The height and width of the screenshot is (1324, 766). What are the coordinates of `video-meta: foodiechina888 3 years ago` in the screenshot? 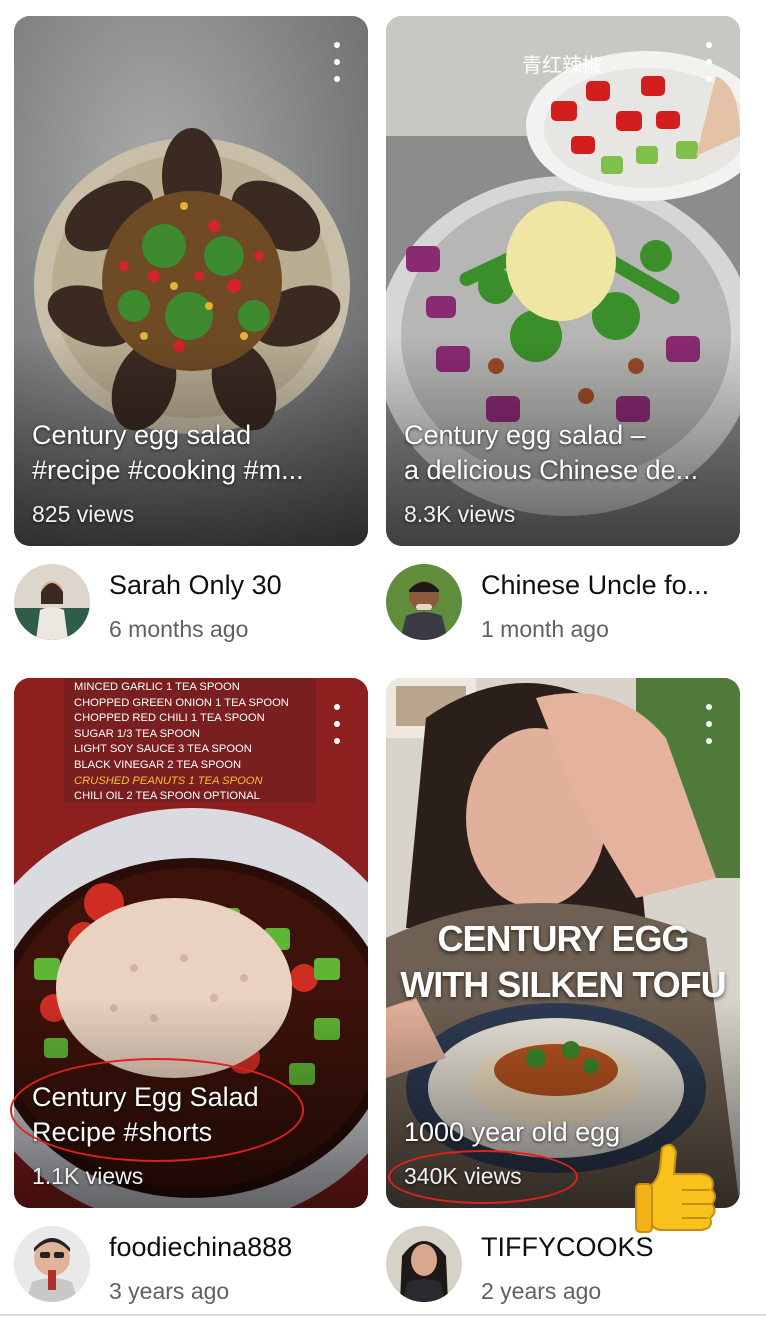 It's located at (191, 1263).